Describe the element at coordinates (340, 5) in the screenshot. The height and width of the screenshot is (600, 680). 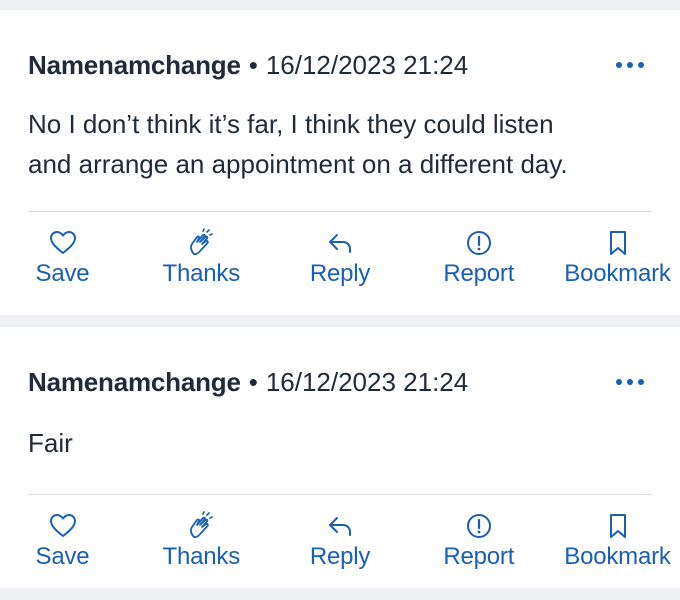
I see `top-spacer` at that location.